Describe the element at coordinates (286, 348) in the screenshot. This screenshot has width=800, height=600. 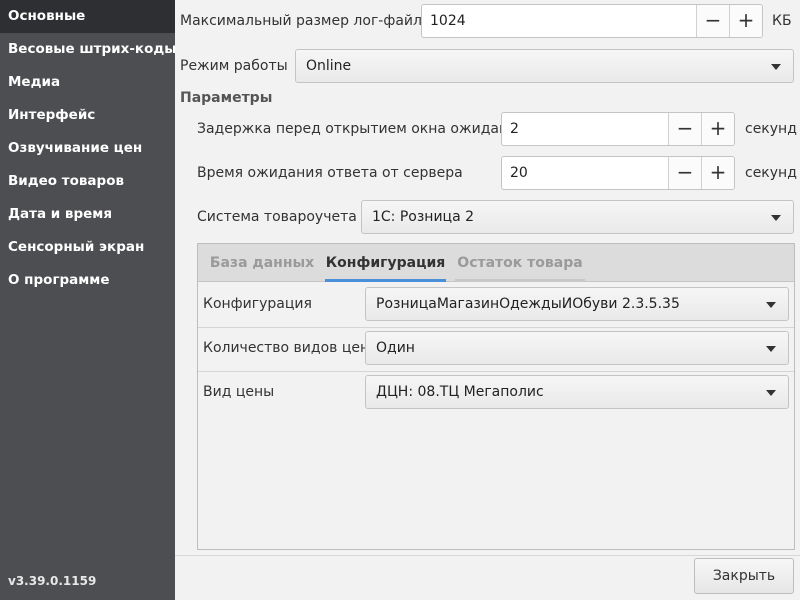
I see `price-types-count-label: Количество видов цен` at that location.